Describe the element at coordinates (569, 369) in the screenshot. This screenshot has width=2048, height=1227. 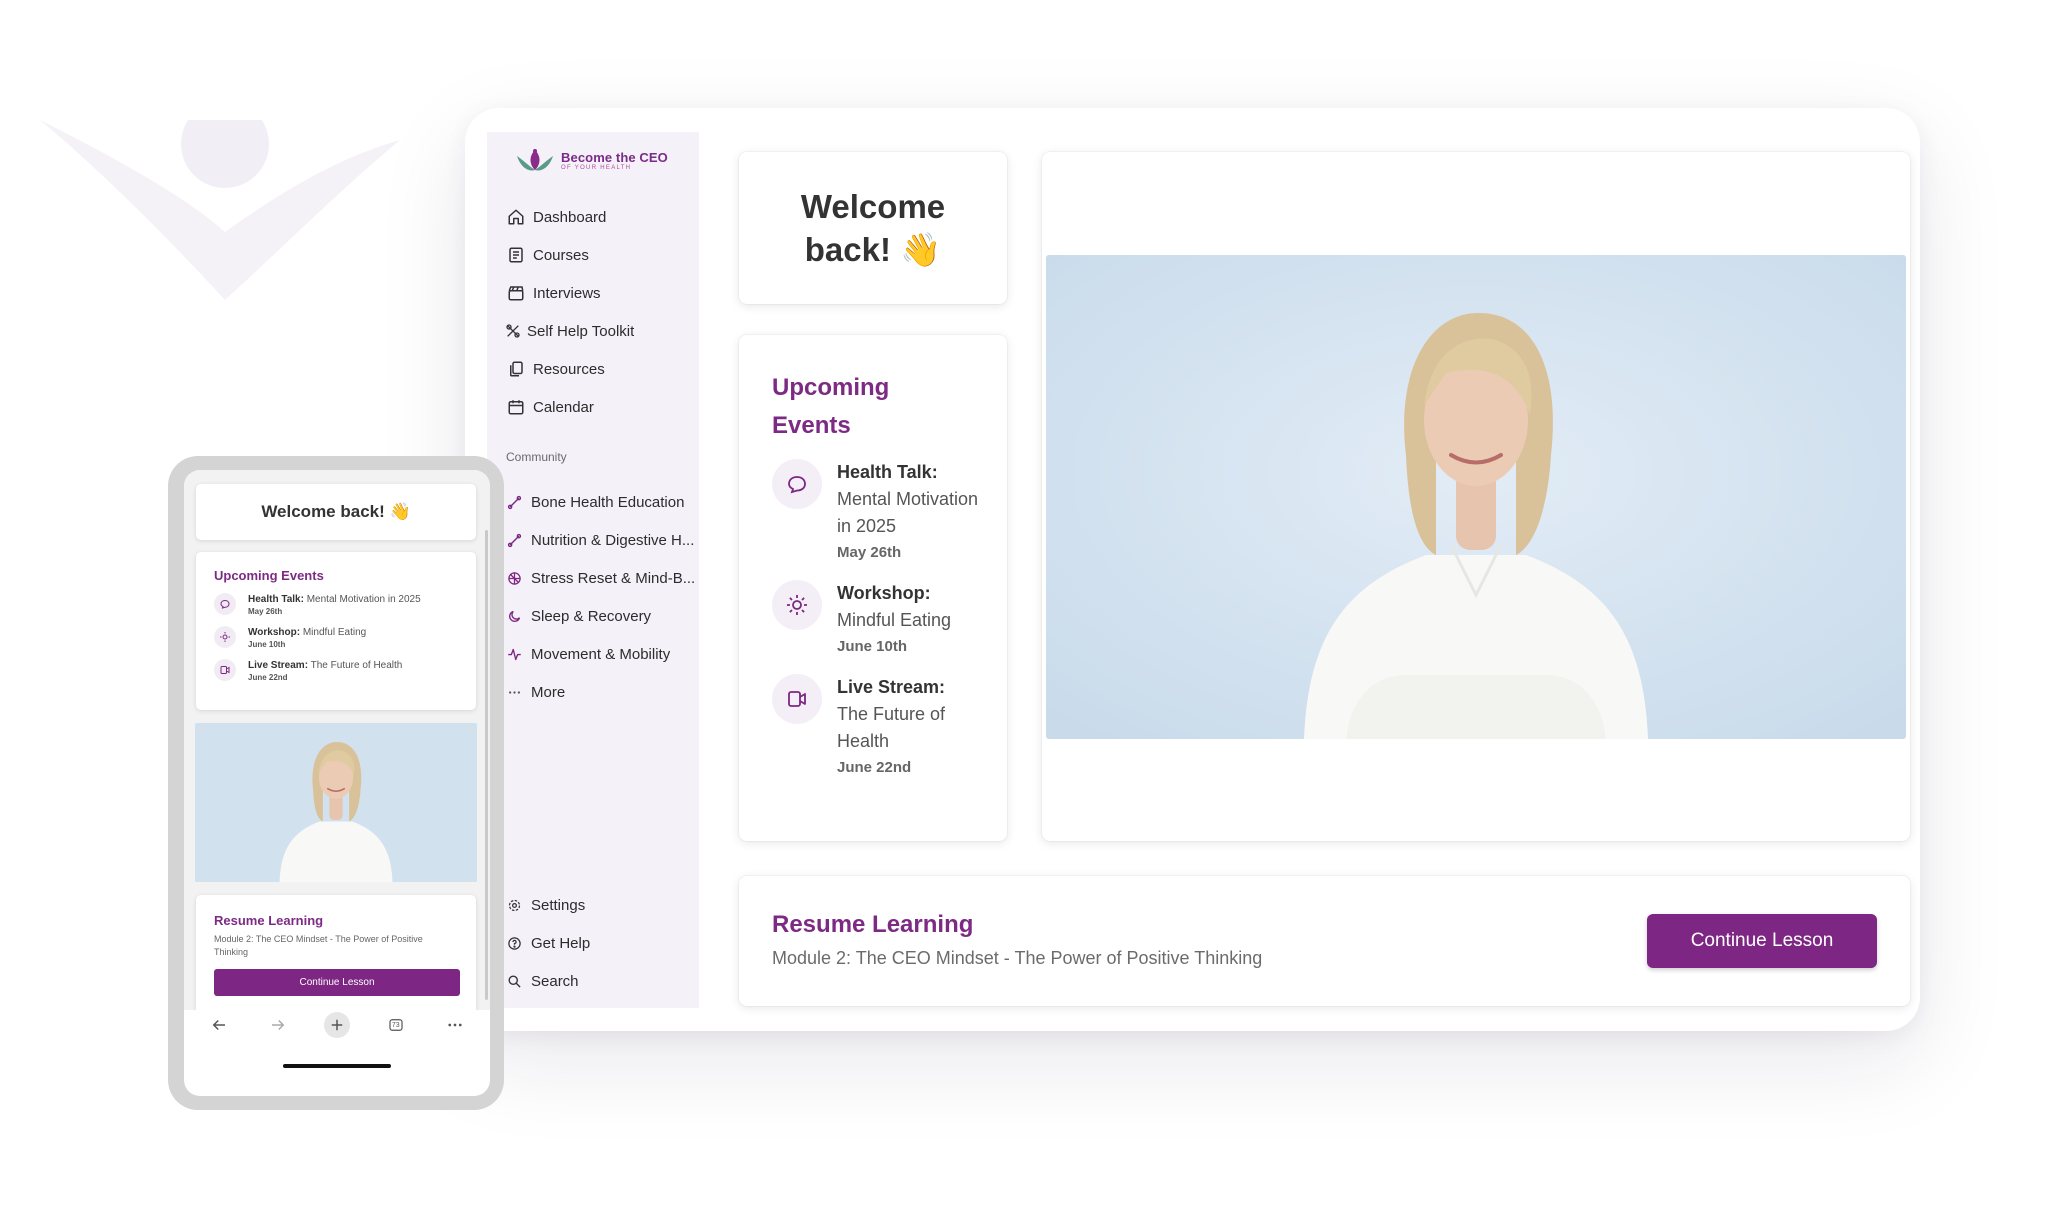
I see `sidebar-item-label: Resources` at that location.